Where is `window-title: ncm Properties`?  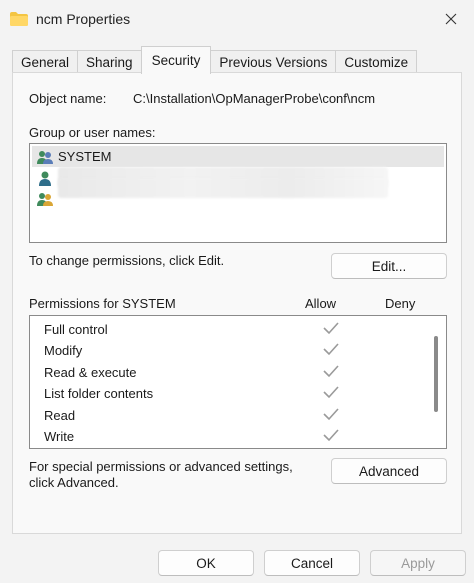
window-title: ncm Properties is located at coordinates (83, 19).